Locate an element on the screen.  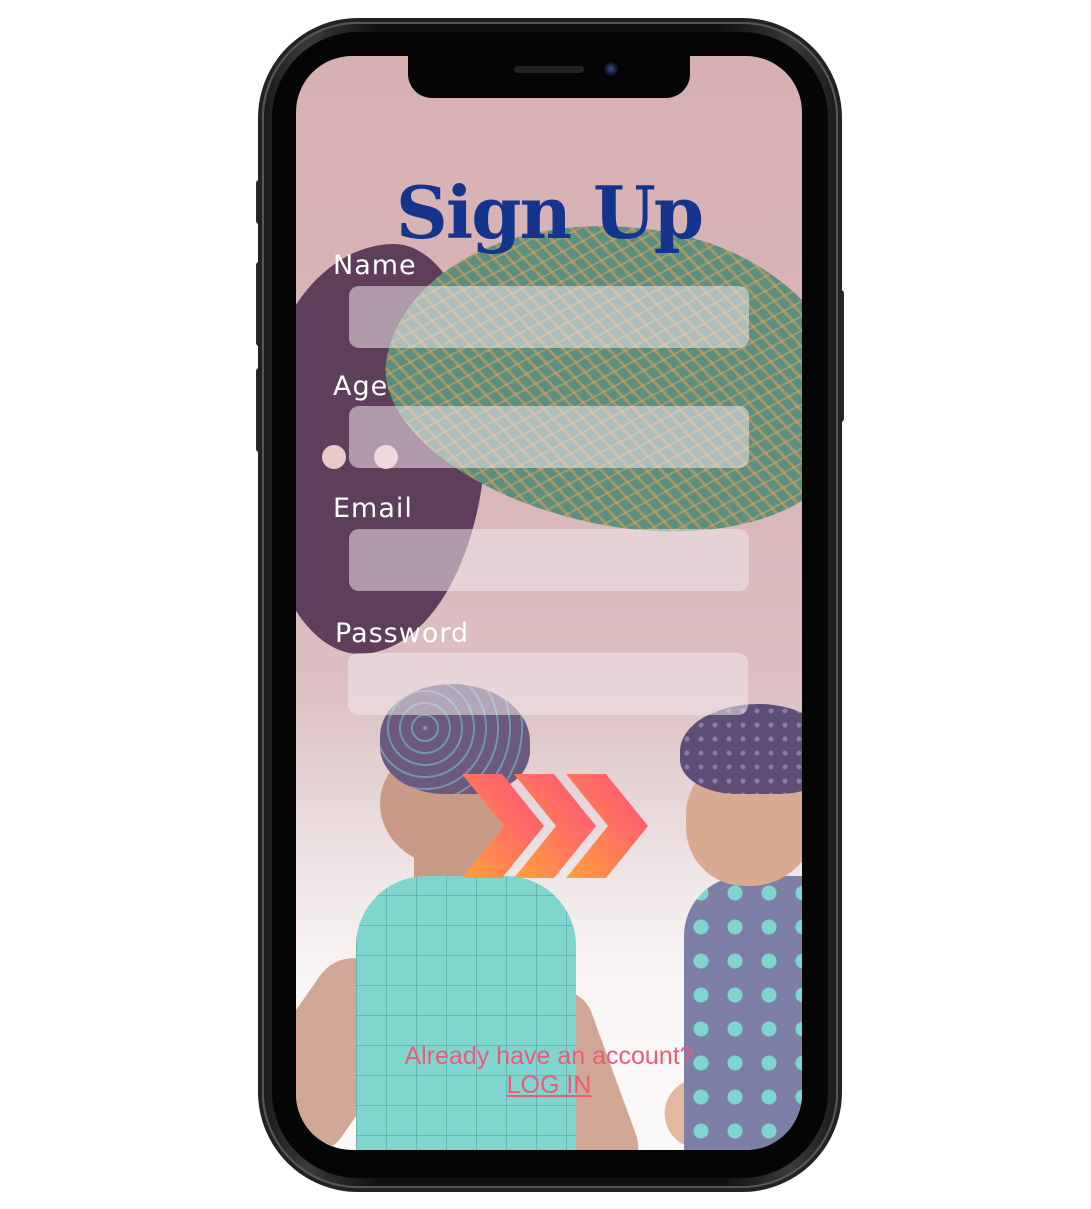
person-right-hair is located at coordinates (741, 749).